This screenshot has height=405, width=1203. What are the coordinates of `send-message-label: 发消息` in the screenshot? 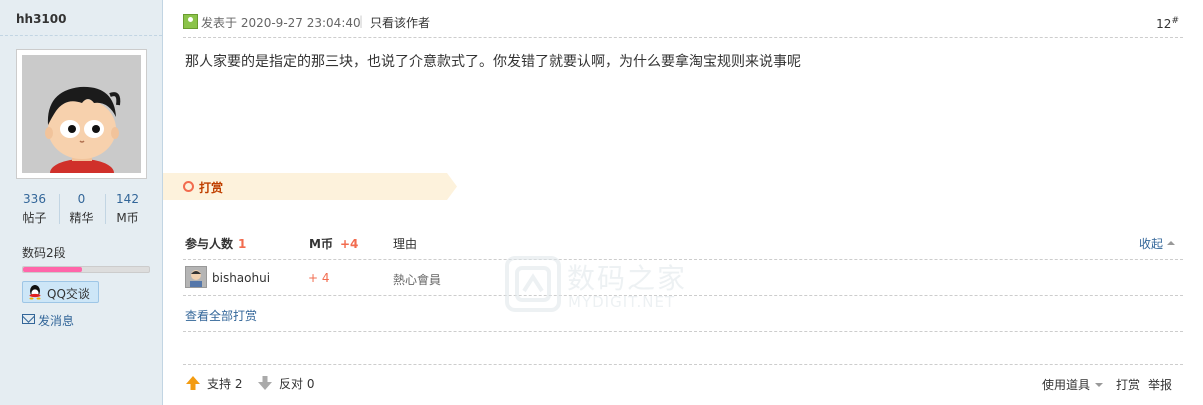 It's located at (56, 321).